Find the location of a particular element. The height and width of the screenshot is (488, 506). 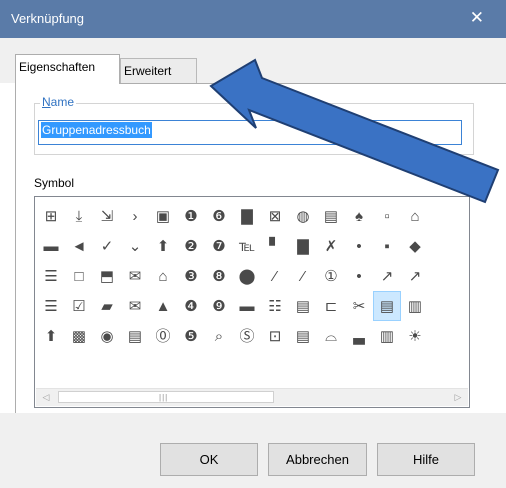

symbol-icon: ❼ is located at coordinates (219, 246).